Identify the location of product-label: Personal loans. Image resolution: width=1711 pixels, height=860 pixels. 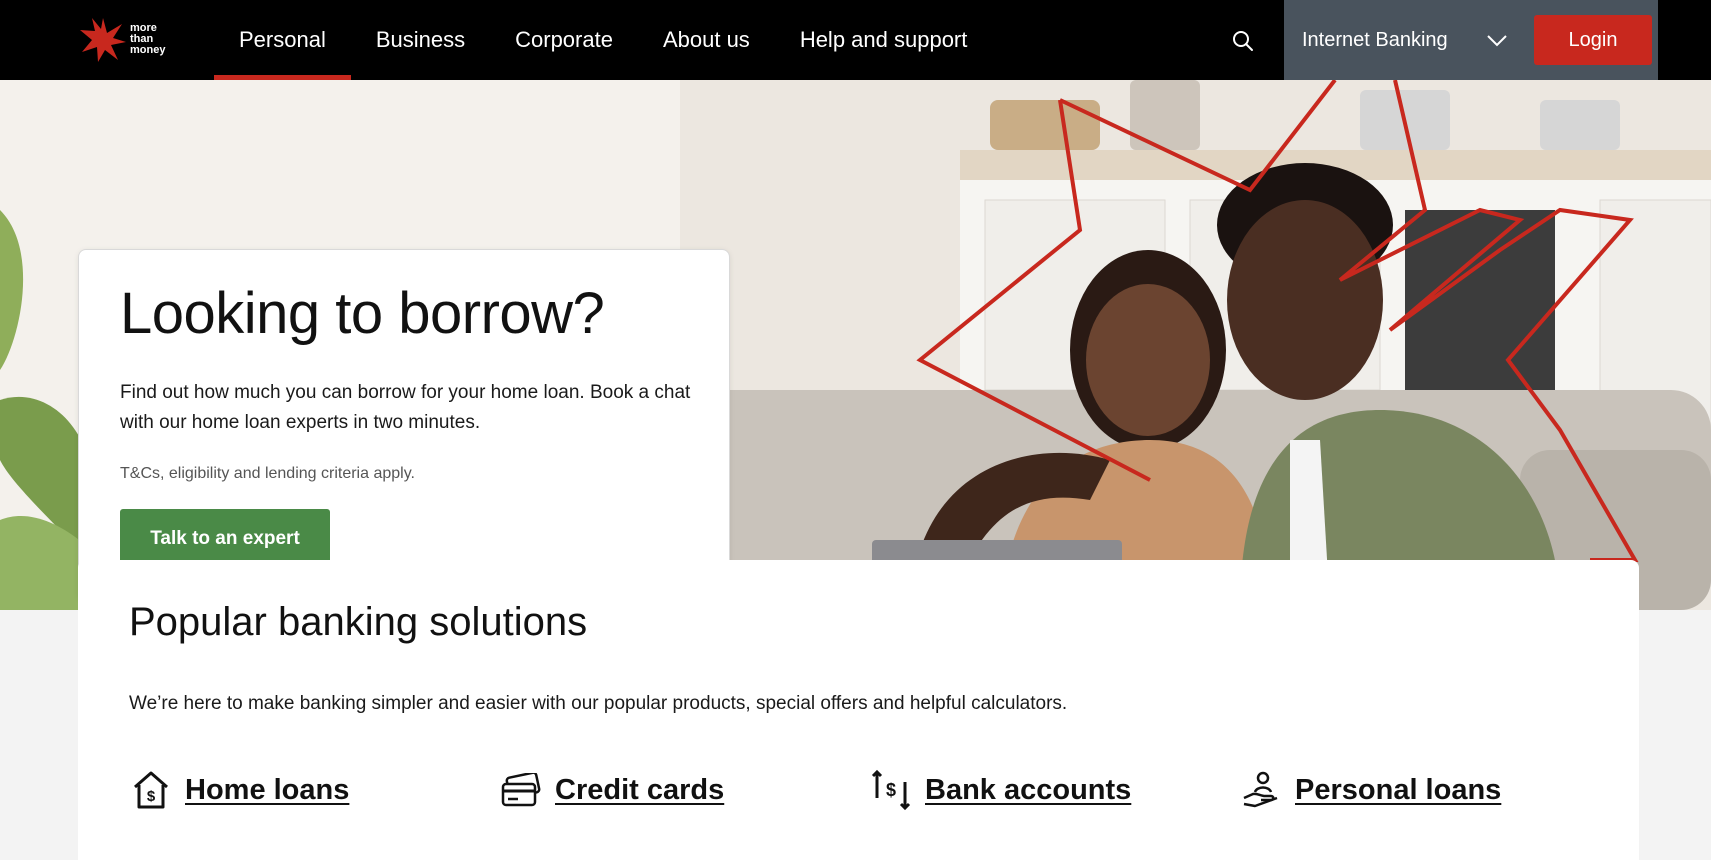
(1398, 789).